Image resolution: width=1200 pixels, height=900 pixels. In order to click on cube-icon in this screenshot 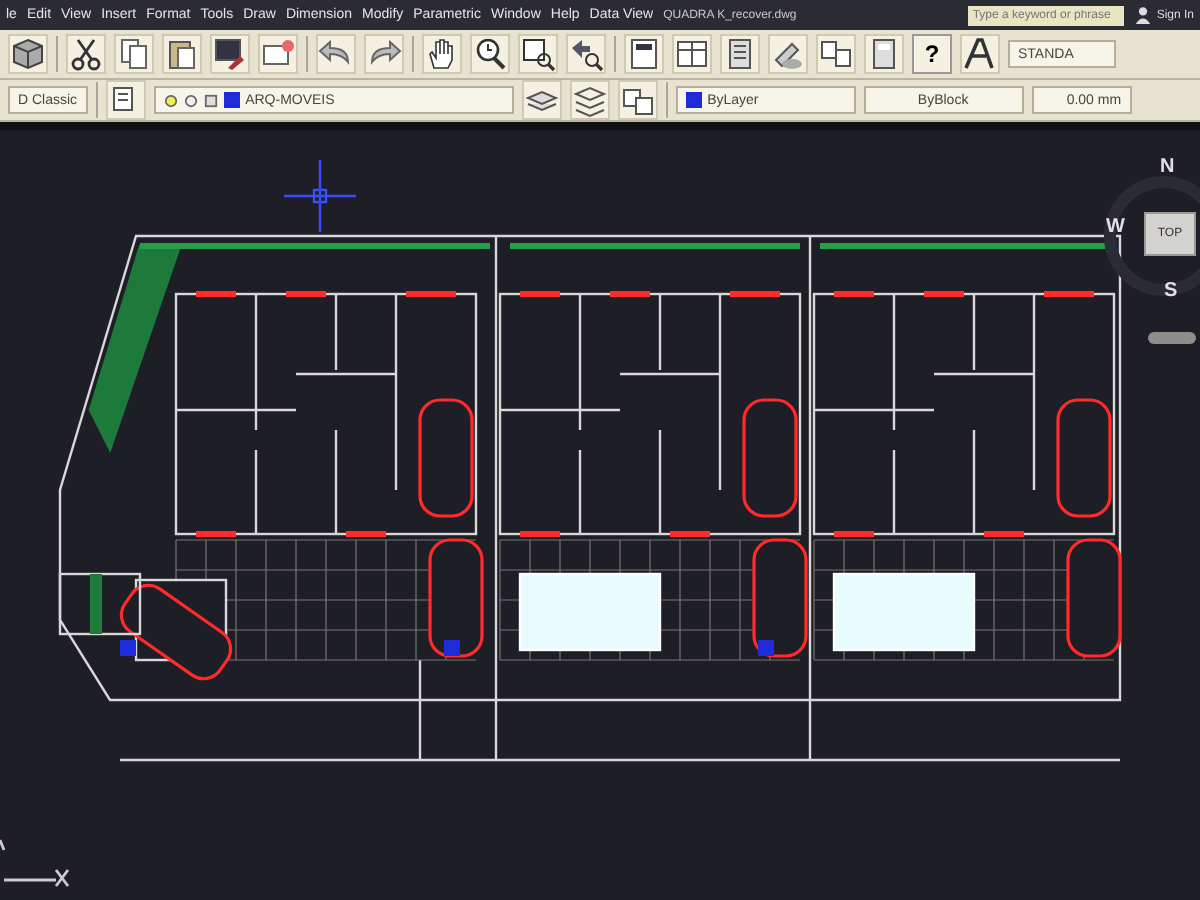, I will do `click(28, 54)`.